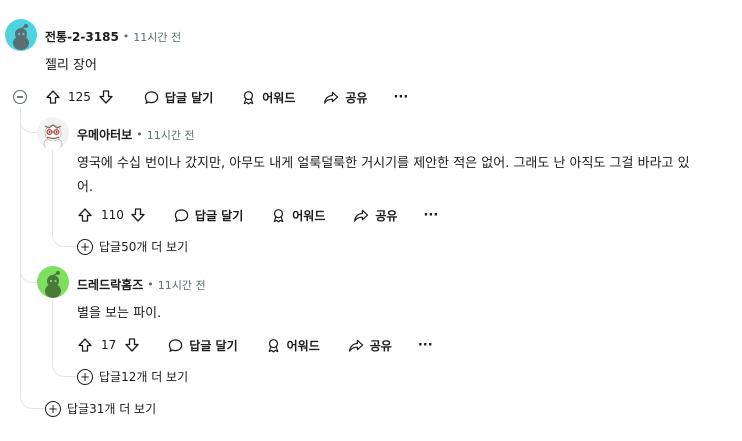 This screenshot has height=441, width=742. I want to click on more-replies-label: 답글31개 더 보기, so click(112, 409).